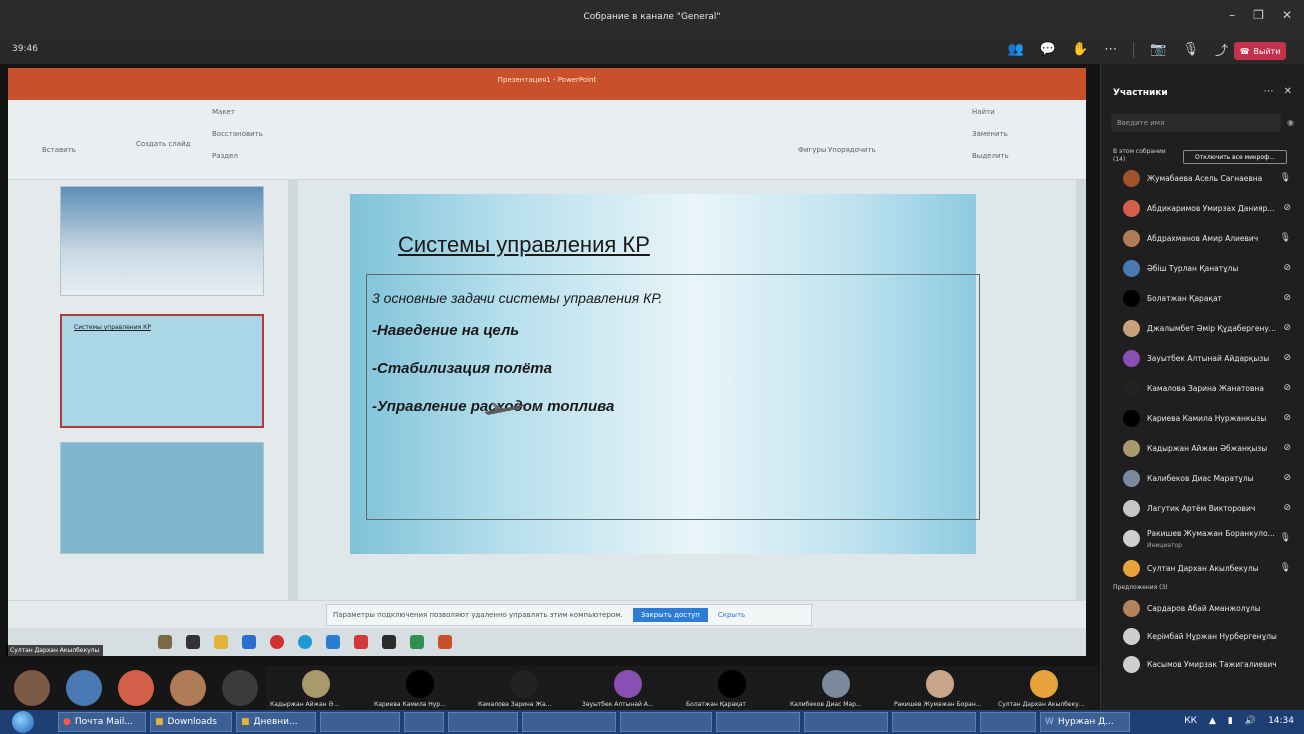 This screenshot has width=1304, height=734. What do you see at coordinates (1190, 721) in the screenshot?
I see `language-indicator: КК` at bounding box center [1190, 721].